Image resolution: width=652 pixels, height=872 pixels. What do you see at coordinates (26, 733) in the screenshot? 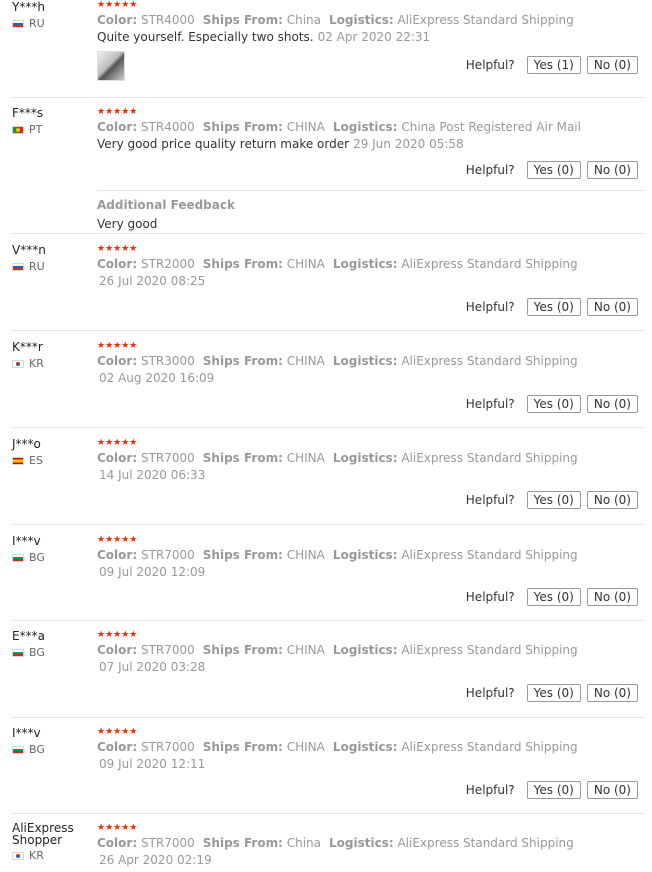
I see `reviewer-name: I***v` at bounding box center [26, 733].